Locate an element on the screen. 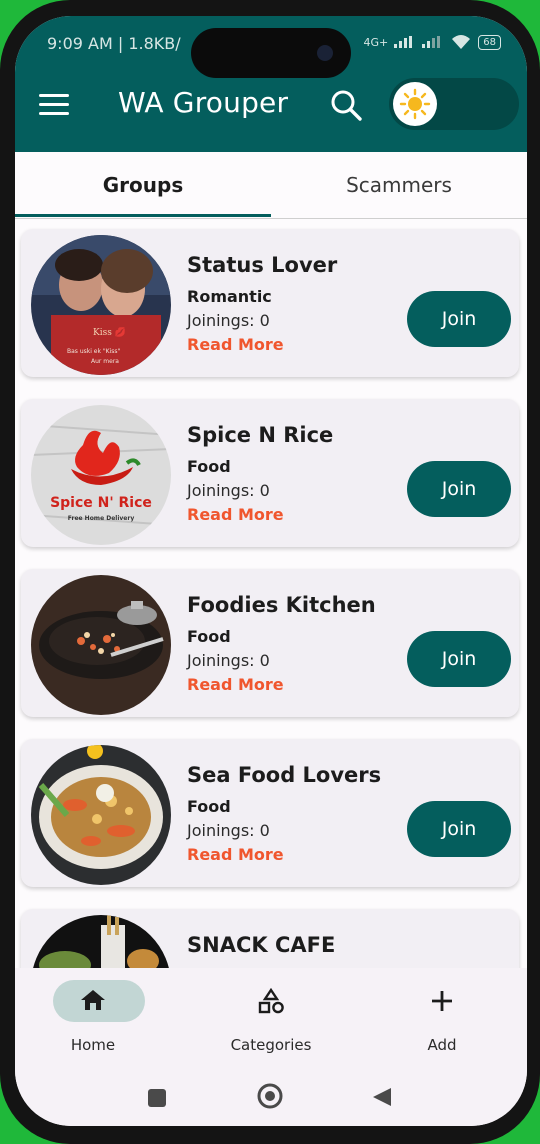 This screenshot has height=1144, width=540. status-time: 9:09 AM | 1.8KB/ is located at coordinates (114, 43).